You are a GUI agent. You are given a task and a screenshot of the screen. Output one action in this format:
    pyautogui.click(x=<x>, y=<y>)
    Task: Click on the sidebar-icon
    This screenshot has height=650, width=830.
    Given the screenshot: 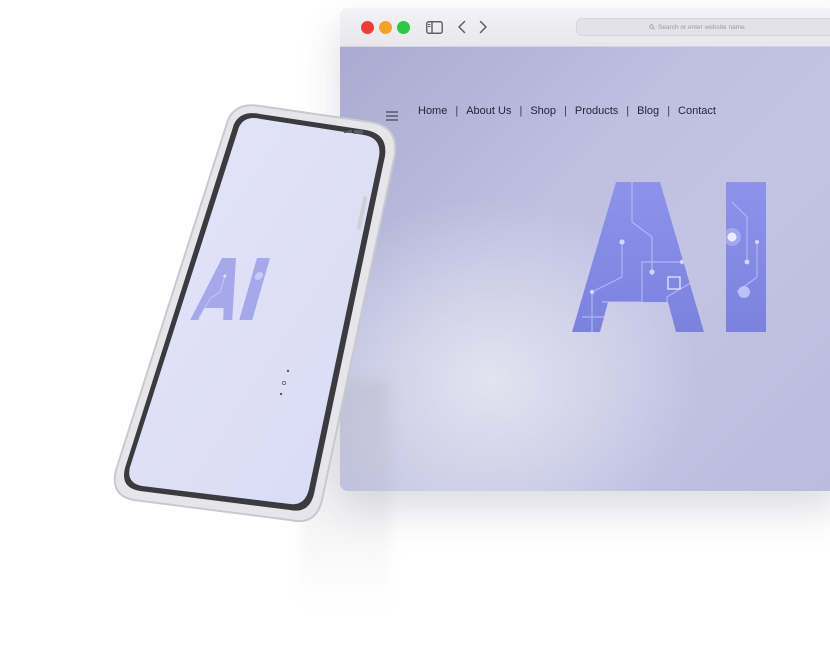 What is the action you would take?
    pyautogui.click(x=434, y=27)
    